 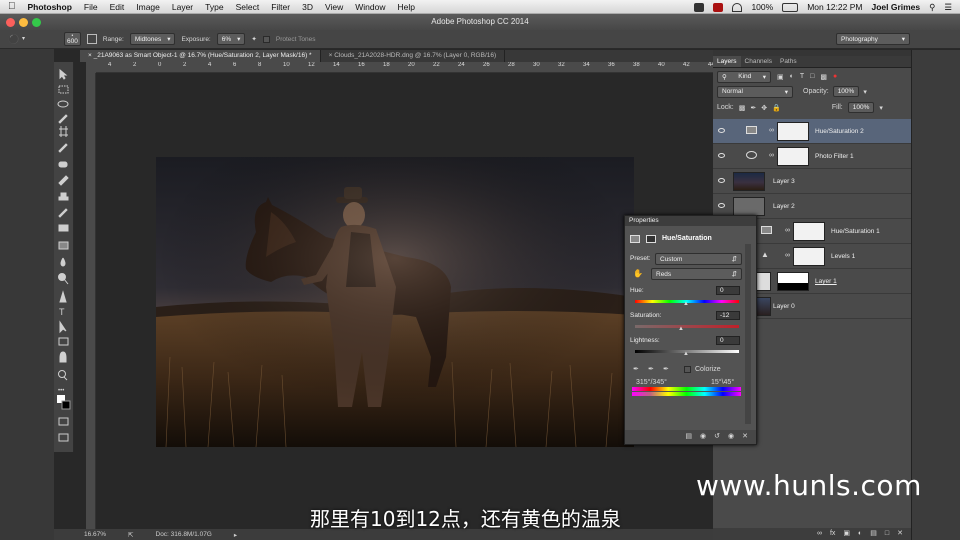 What do you see at coordinates (737, 7) in the screenshot?
I see `wifi-icon` at bounding box center [737, 7].